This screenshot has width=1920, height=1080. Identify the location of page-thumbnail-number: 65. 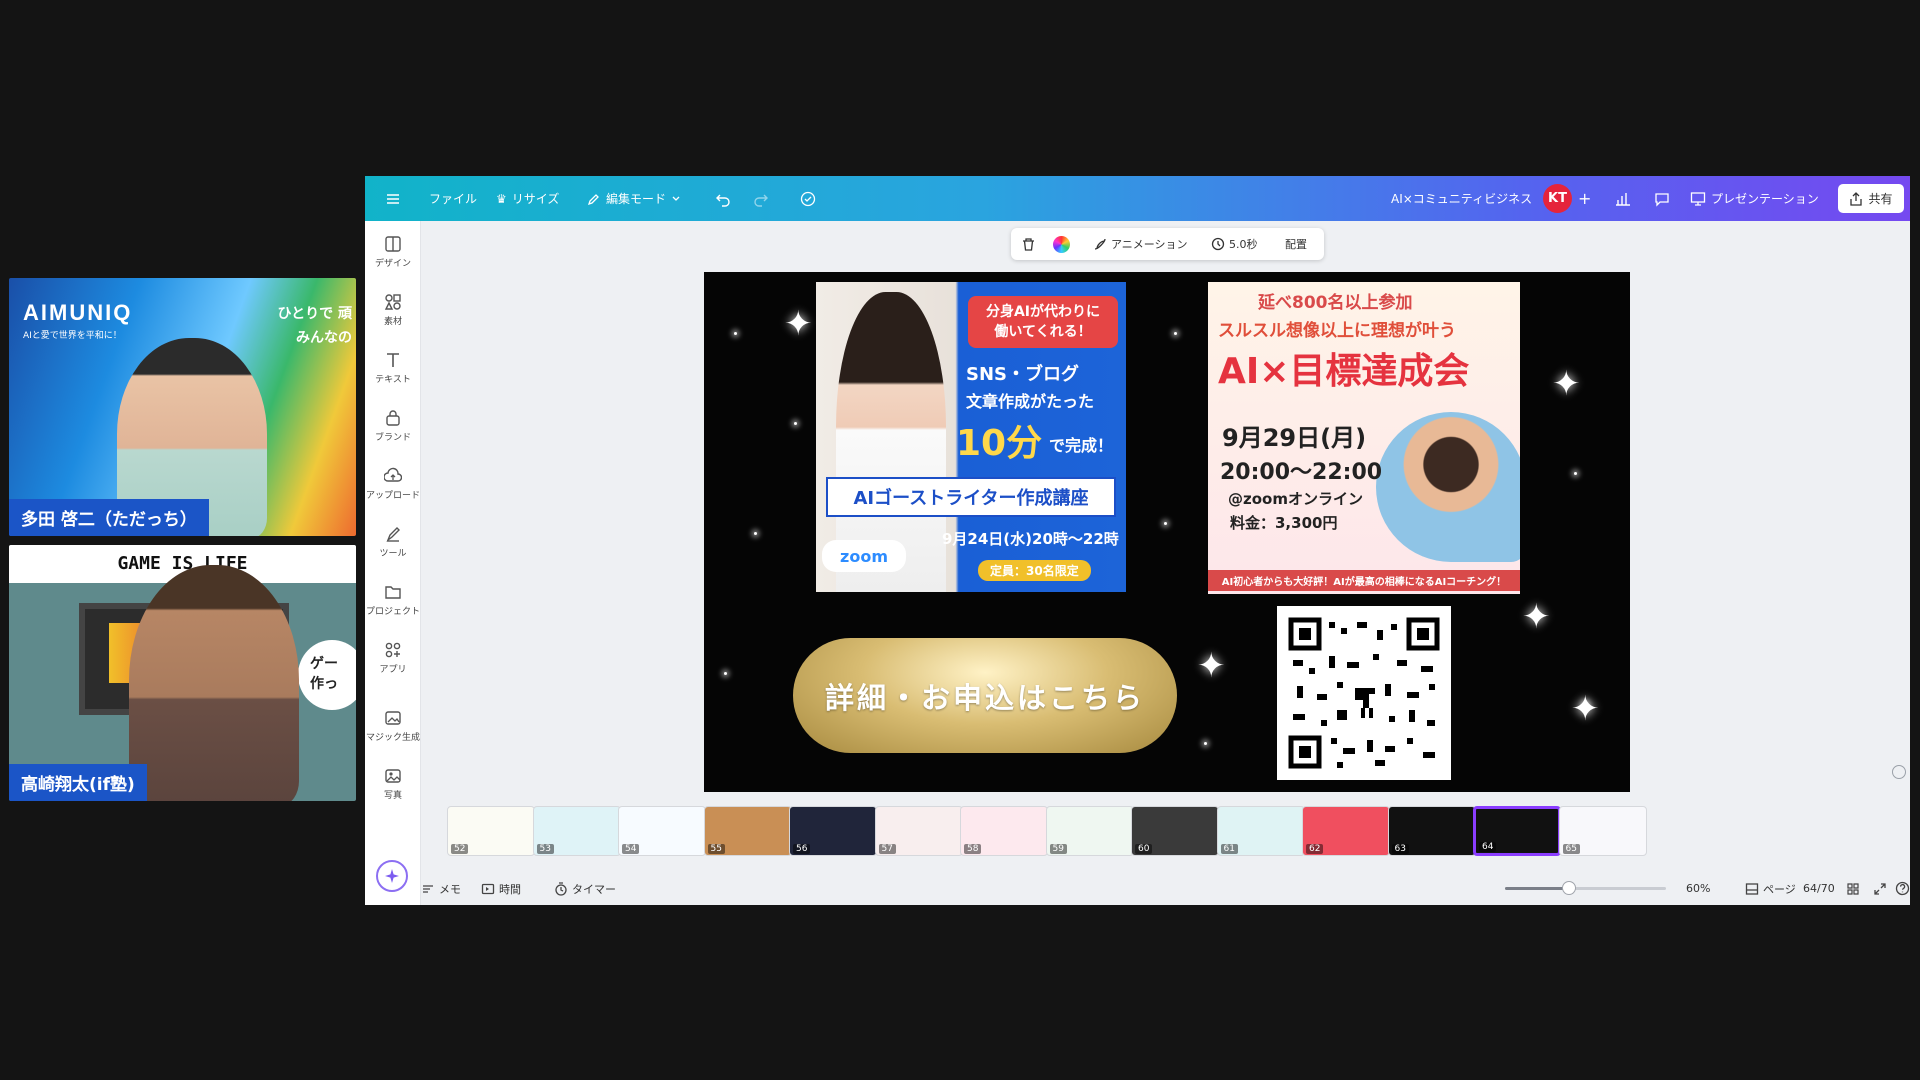
(1571, 849).